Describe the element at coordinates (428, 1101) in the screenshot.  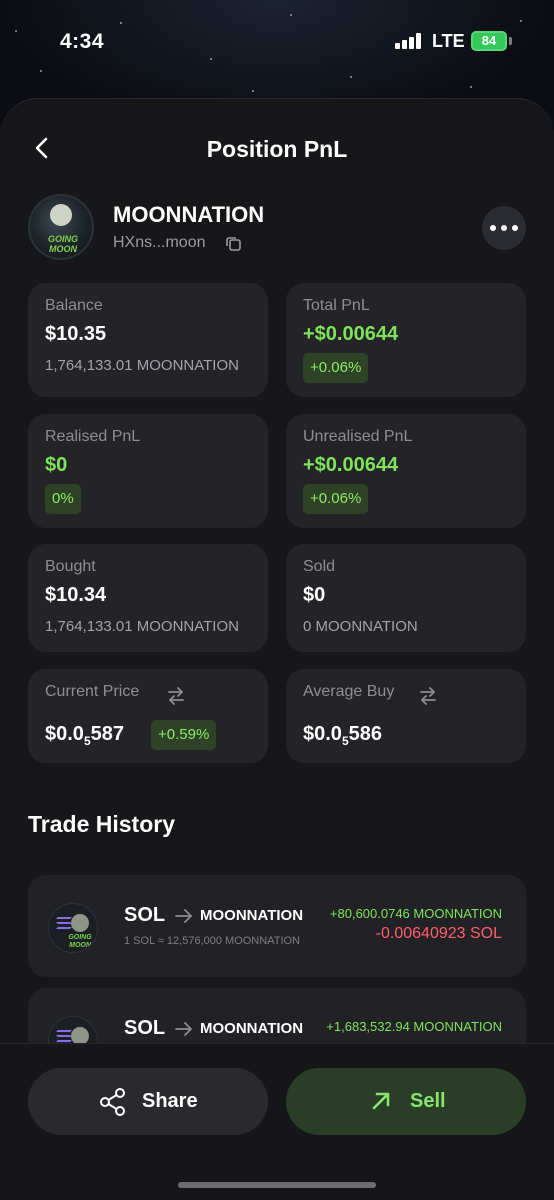
I see `sell-label: Sell` at that location.